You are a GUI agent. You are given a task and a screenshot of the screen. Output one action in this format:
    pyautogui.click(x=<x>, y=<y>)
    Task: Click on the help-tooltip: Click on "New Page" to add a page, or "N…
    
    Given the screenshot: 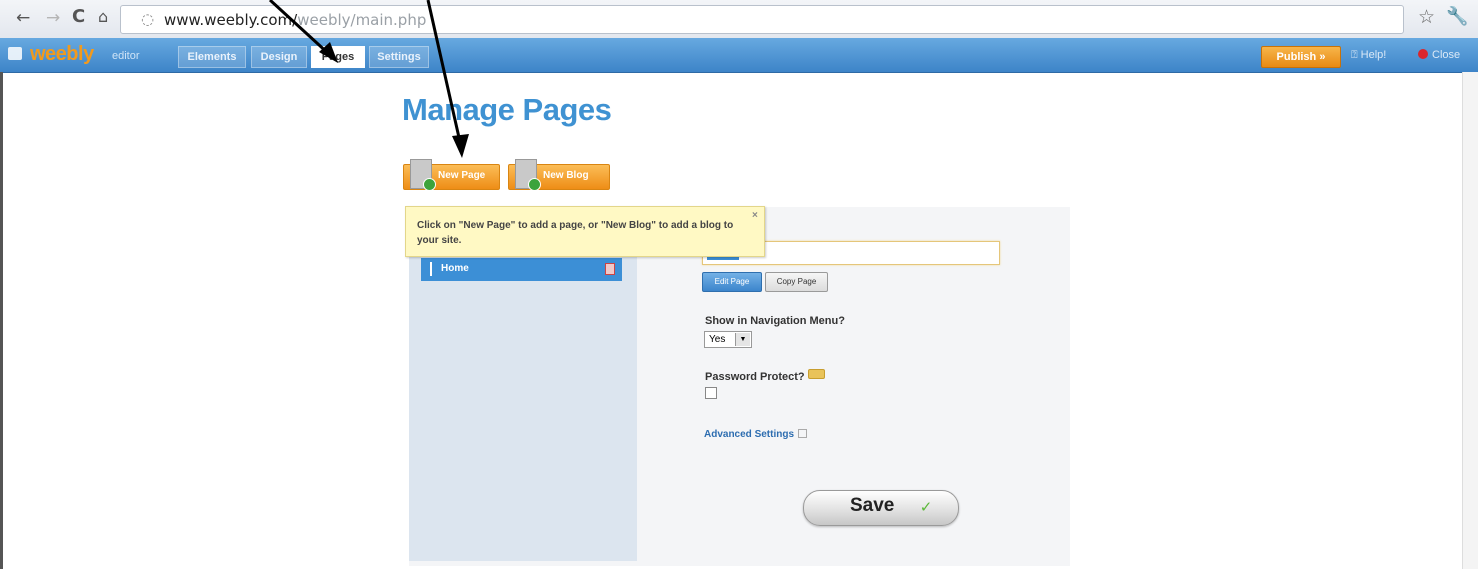 What is the action you would take?
    pyautogui.click(x=585, y=231)
    